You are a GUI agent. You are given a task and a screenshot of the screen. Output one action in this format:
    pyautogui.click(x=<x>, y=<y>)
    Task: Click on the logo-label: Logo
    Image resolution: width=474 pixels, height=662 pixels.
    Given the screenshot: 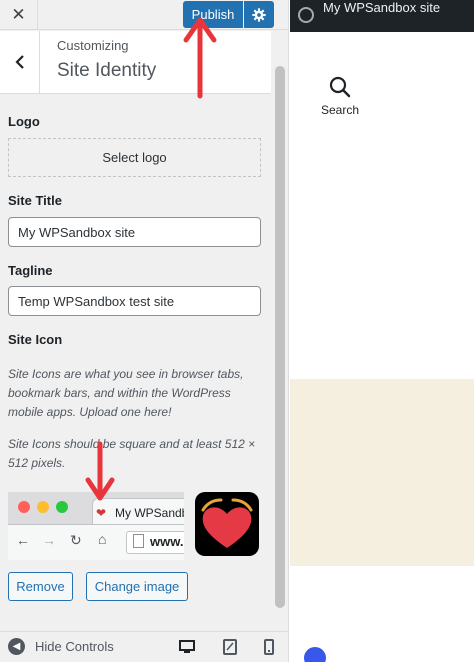 What is the action you would take?
    pyautogui.click(x=24, y=121)
    